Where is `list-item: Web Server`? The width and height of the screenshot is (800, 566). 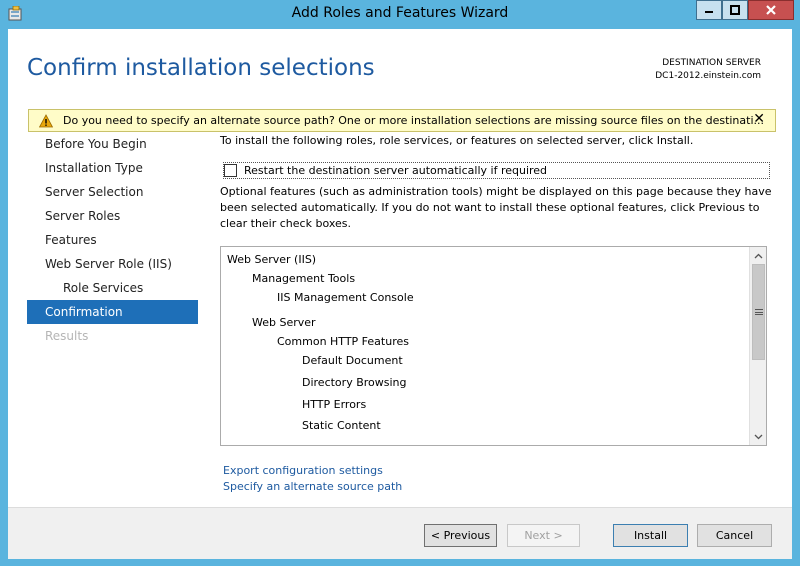 list-item: Web Server is located at coordinates (284, 322).